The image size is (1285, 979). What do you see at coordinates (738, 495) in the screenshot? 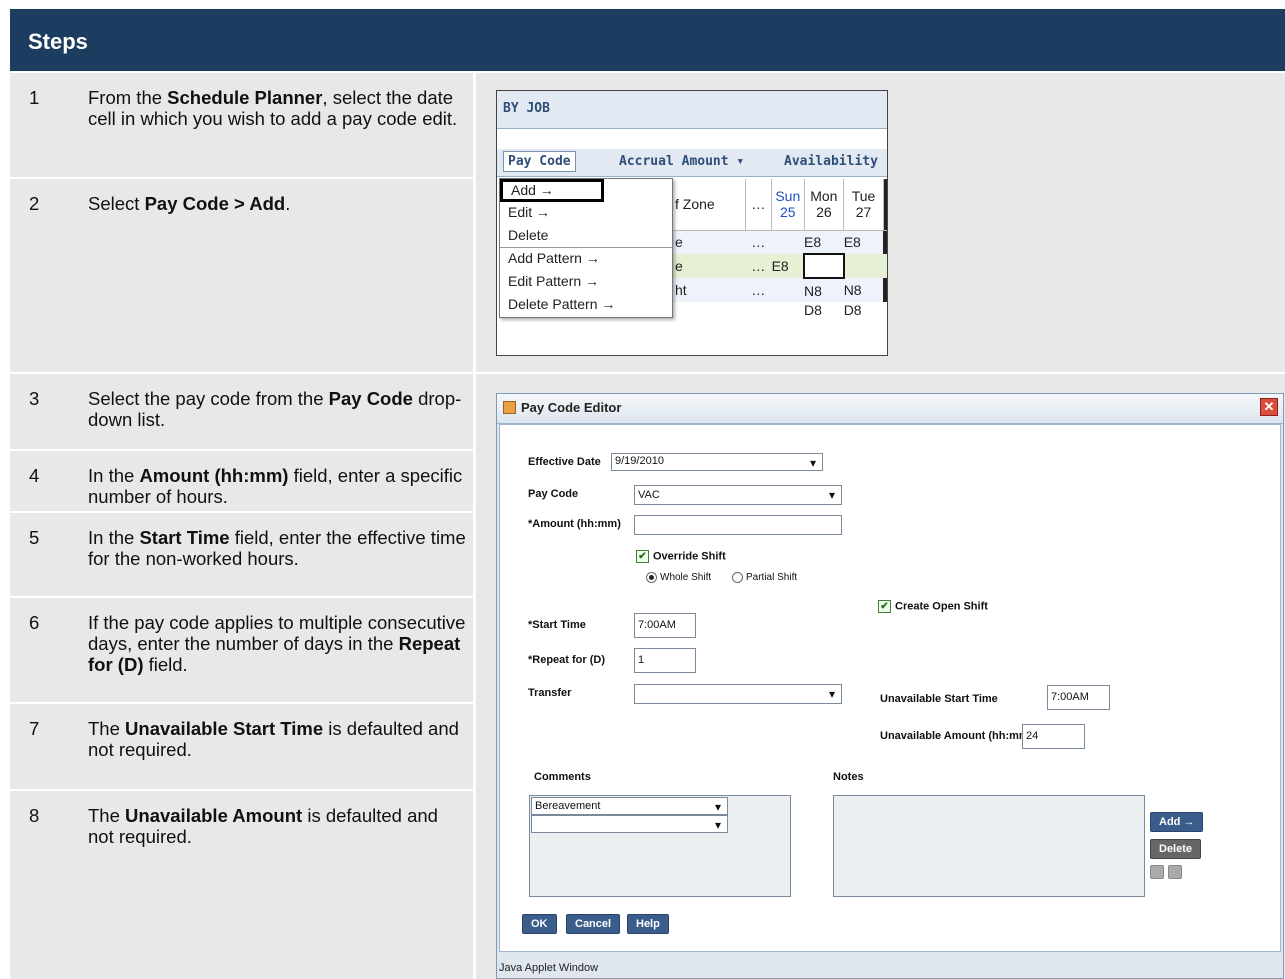
I see `pay-code-select: VAC` at bounding box center [738, 495].